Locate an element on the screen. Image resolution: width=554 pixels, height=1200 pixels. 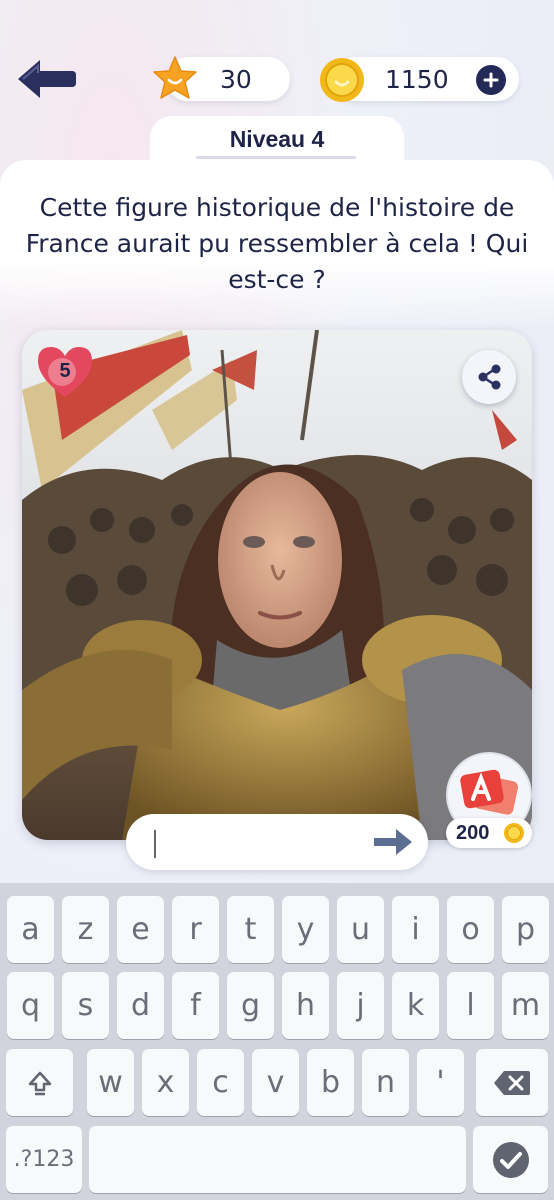
key-r: r is located at coordinates (195, 929).